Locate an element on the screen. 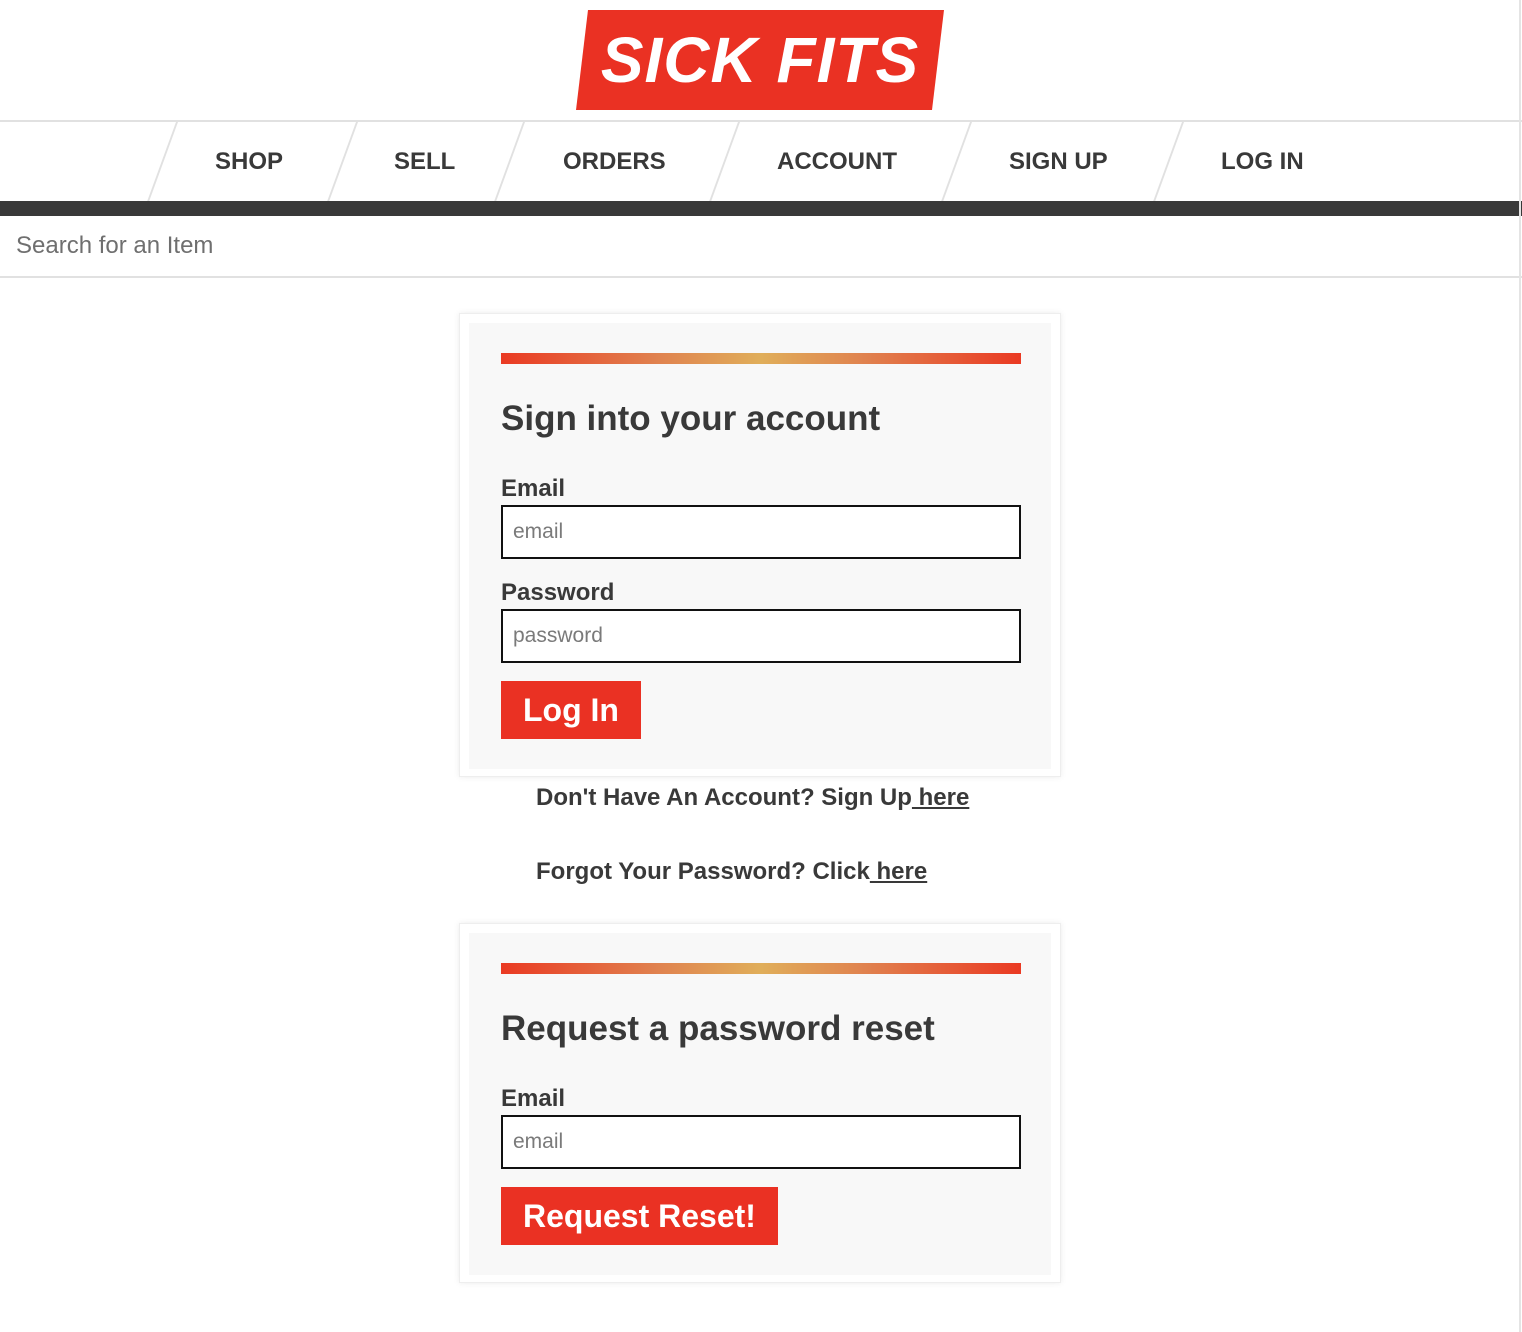 The image size is (1522, 1332). password-label: Password is located at coordinates (558, 592).